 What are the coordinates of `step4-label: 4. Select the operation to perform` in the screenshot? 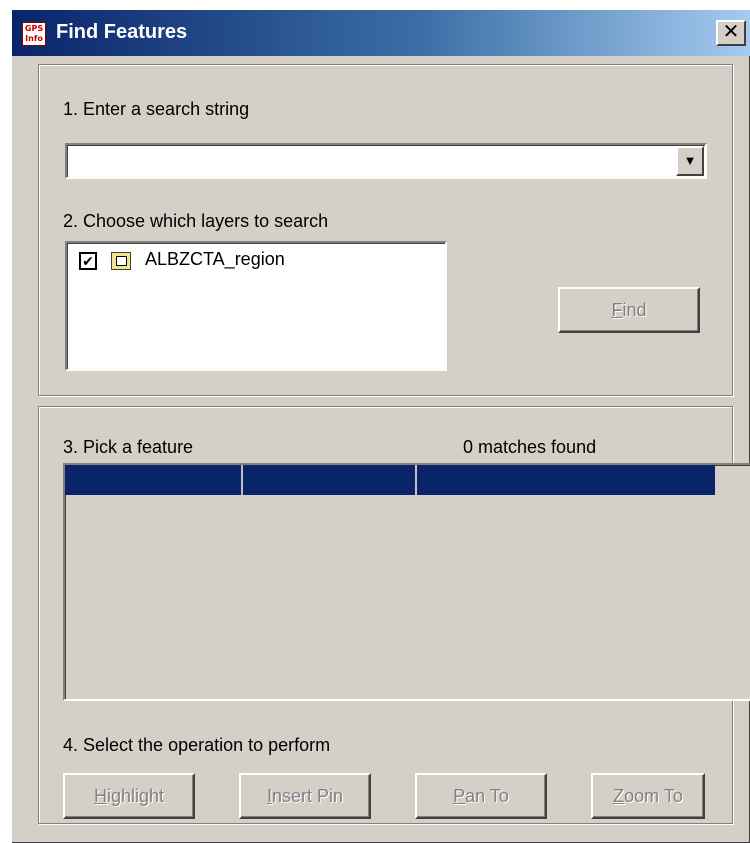 It's located at (197, 745).